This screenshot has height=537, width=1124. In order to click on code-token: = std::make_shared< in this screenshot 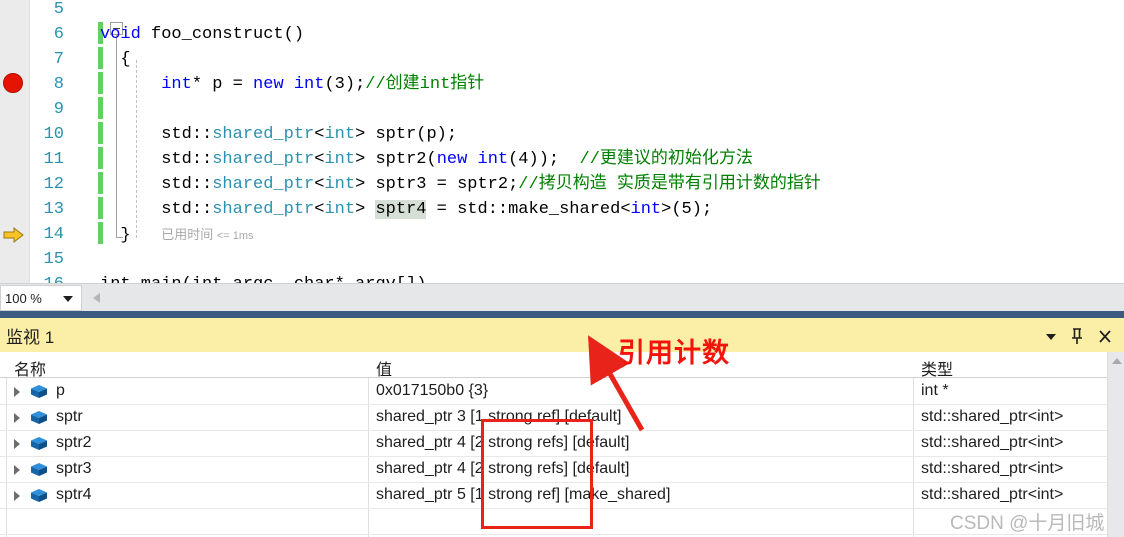, I will do `click(528, 209)`.